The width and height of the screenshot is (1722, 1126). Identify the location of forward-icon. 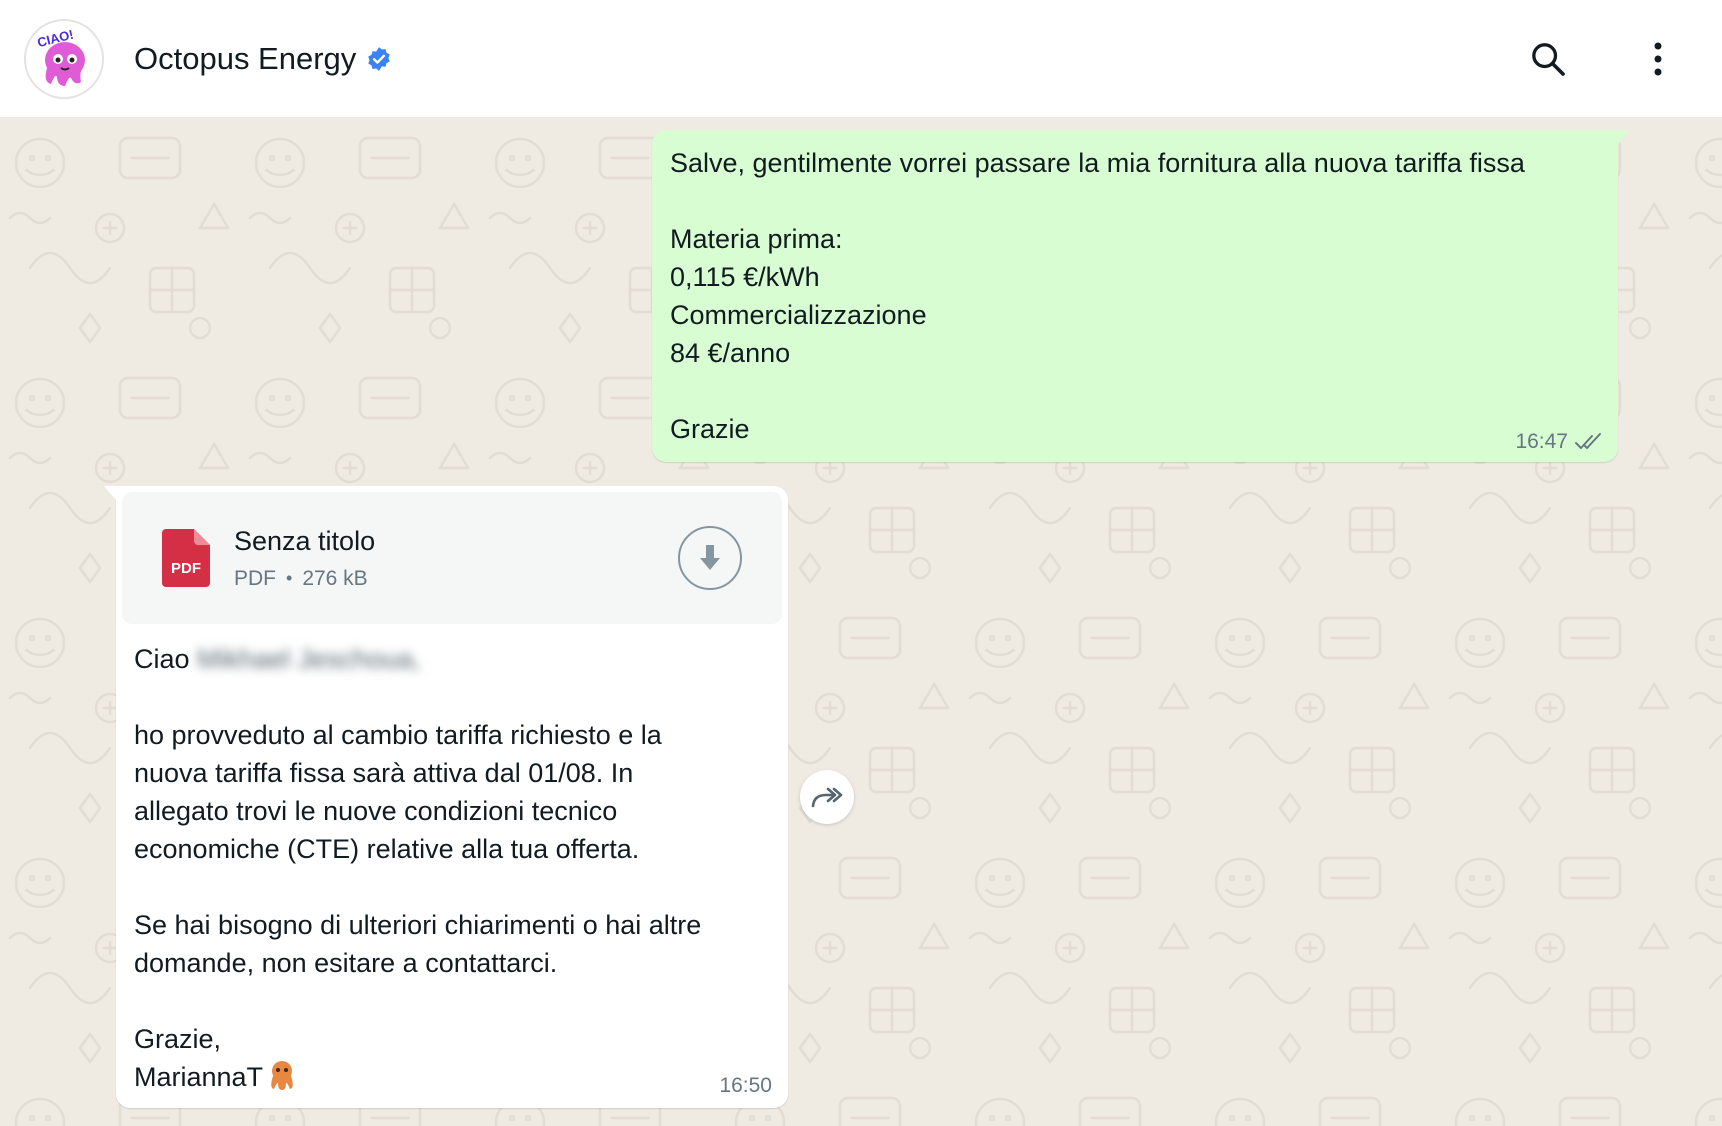
(827, 797).